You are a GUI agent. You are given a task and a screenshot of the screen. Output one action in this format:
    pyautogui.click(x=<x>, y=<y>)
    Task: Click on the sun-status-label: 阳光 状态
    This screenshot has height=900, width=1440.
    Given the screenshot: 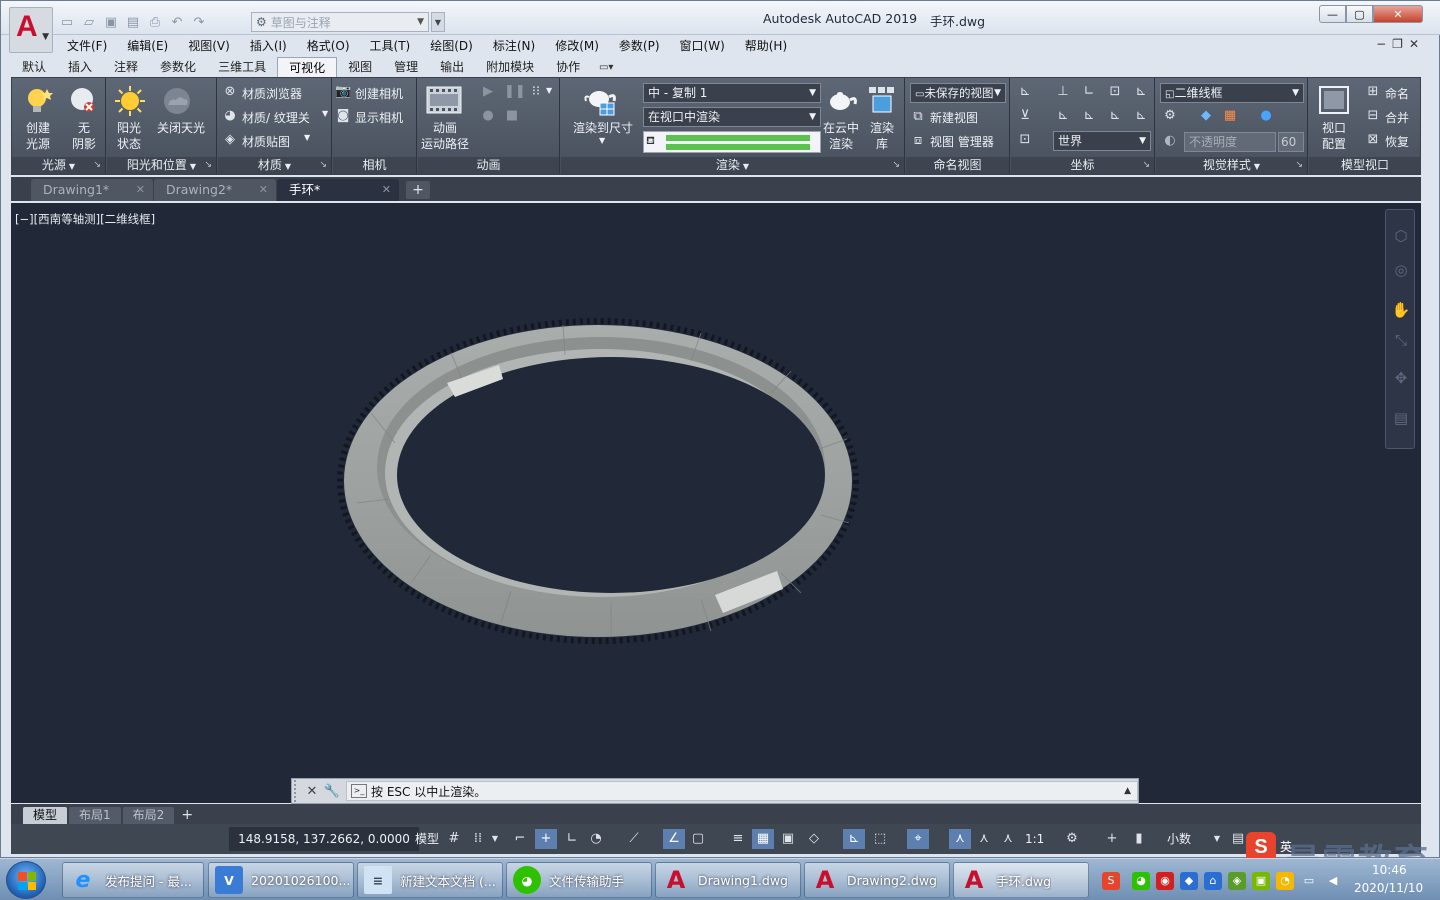 What is the action you would take?
    pyautogui.click(x=129, y=136)
    